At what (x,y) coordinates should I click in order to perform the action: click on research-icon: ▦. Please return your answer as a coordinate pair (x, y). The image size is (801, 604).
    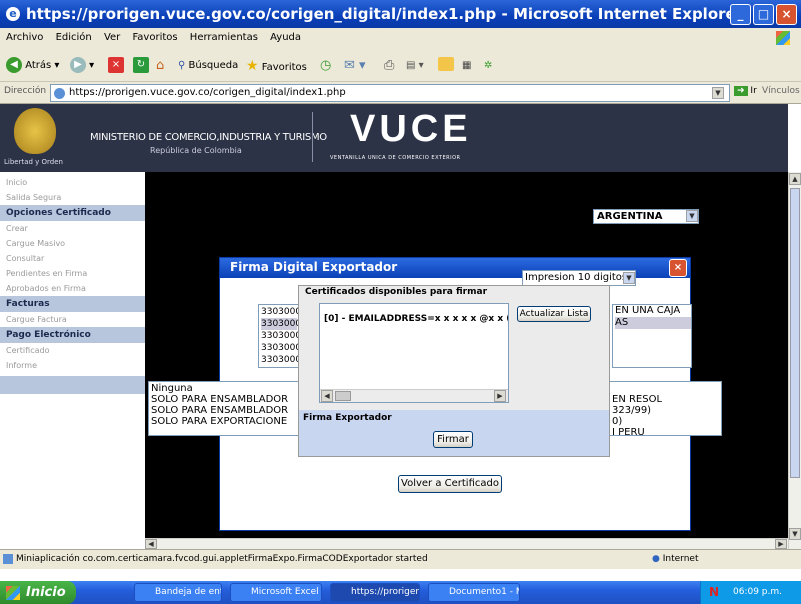
    Looking at the image, I should click on (466, 66).